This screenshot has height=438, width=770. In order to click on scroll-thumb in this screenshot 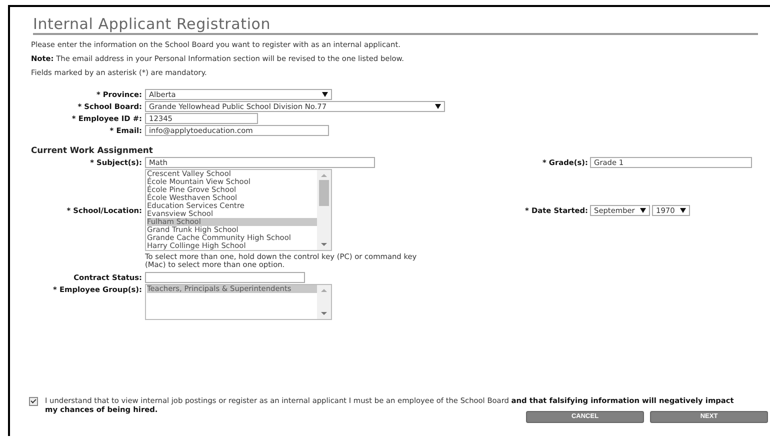, I will do `click(324, 193)`.